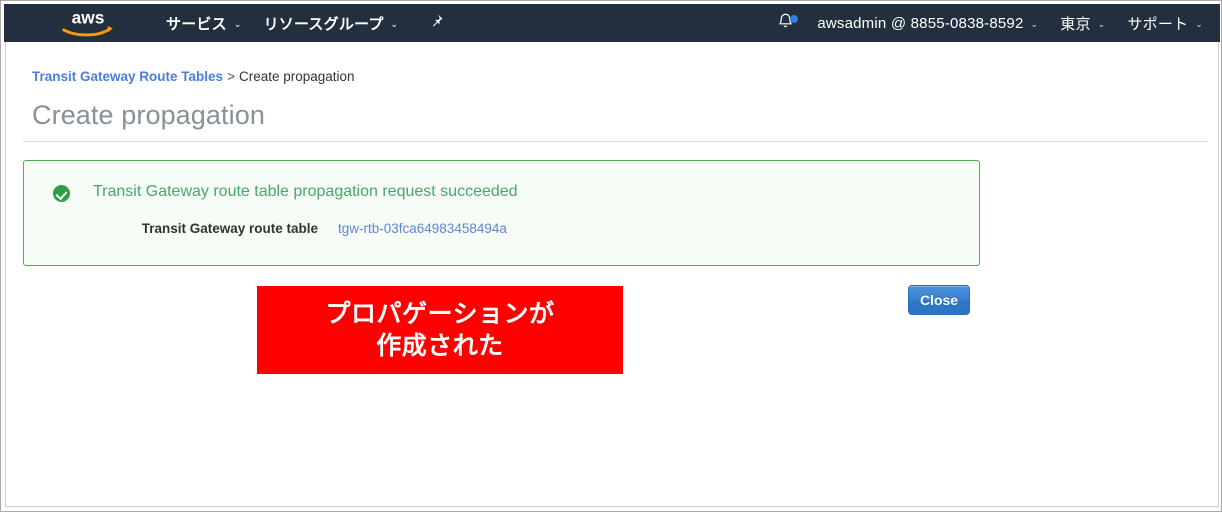 This screenshot has width=1222, height=512. What do you see at coordinates (323, 24) in the screenshot?
I see `nav-resource-groups-label: リソースグループ` at bounding box center [323, 24].